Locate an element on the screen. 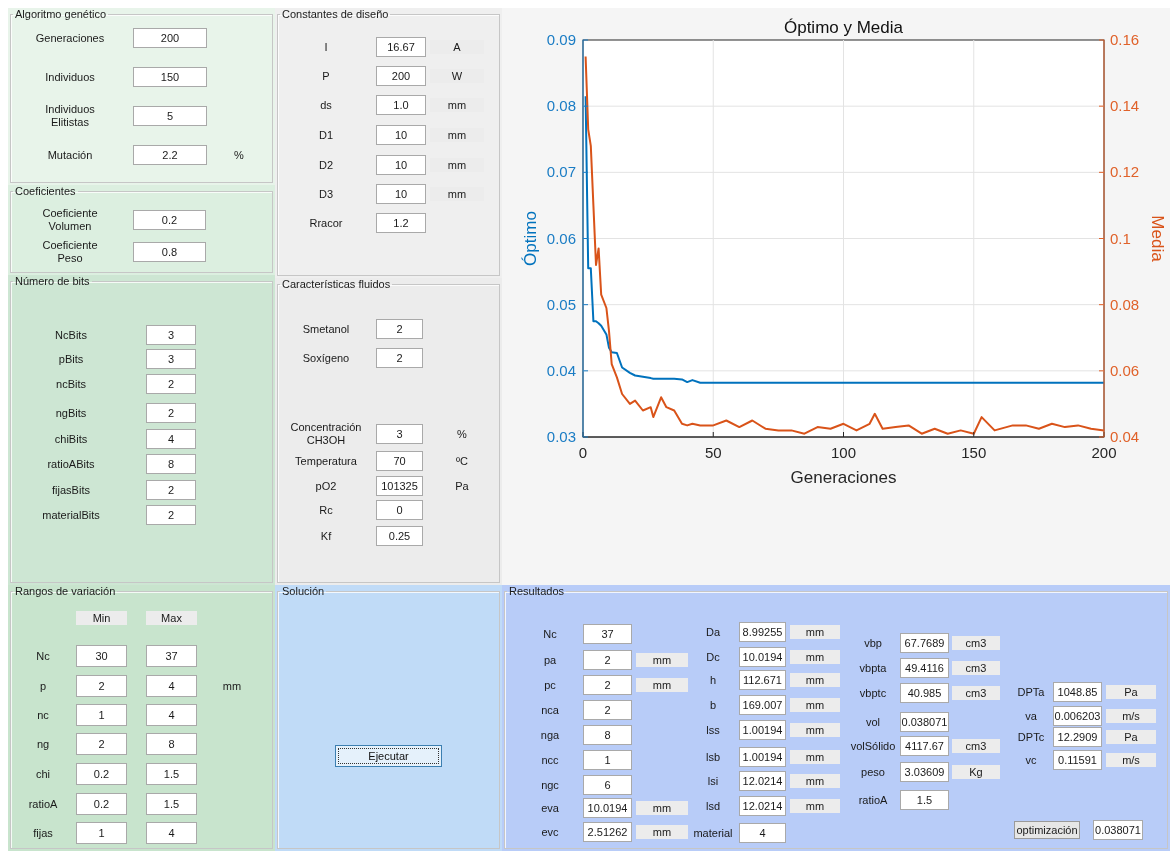  unit-label: m/s is located at coordinates (1131, 716).